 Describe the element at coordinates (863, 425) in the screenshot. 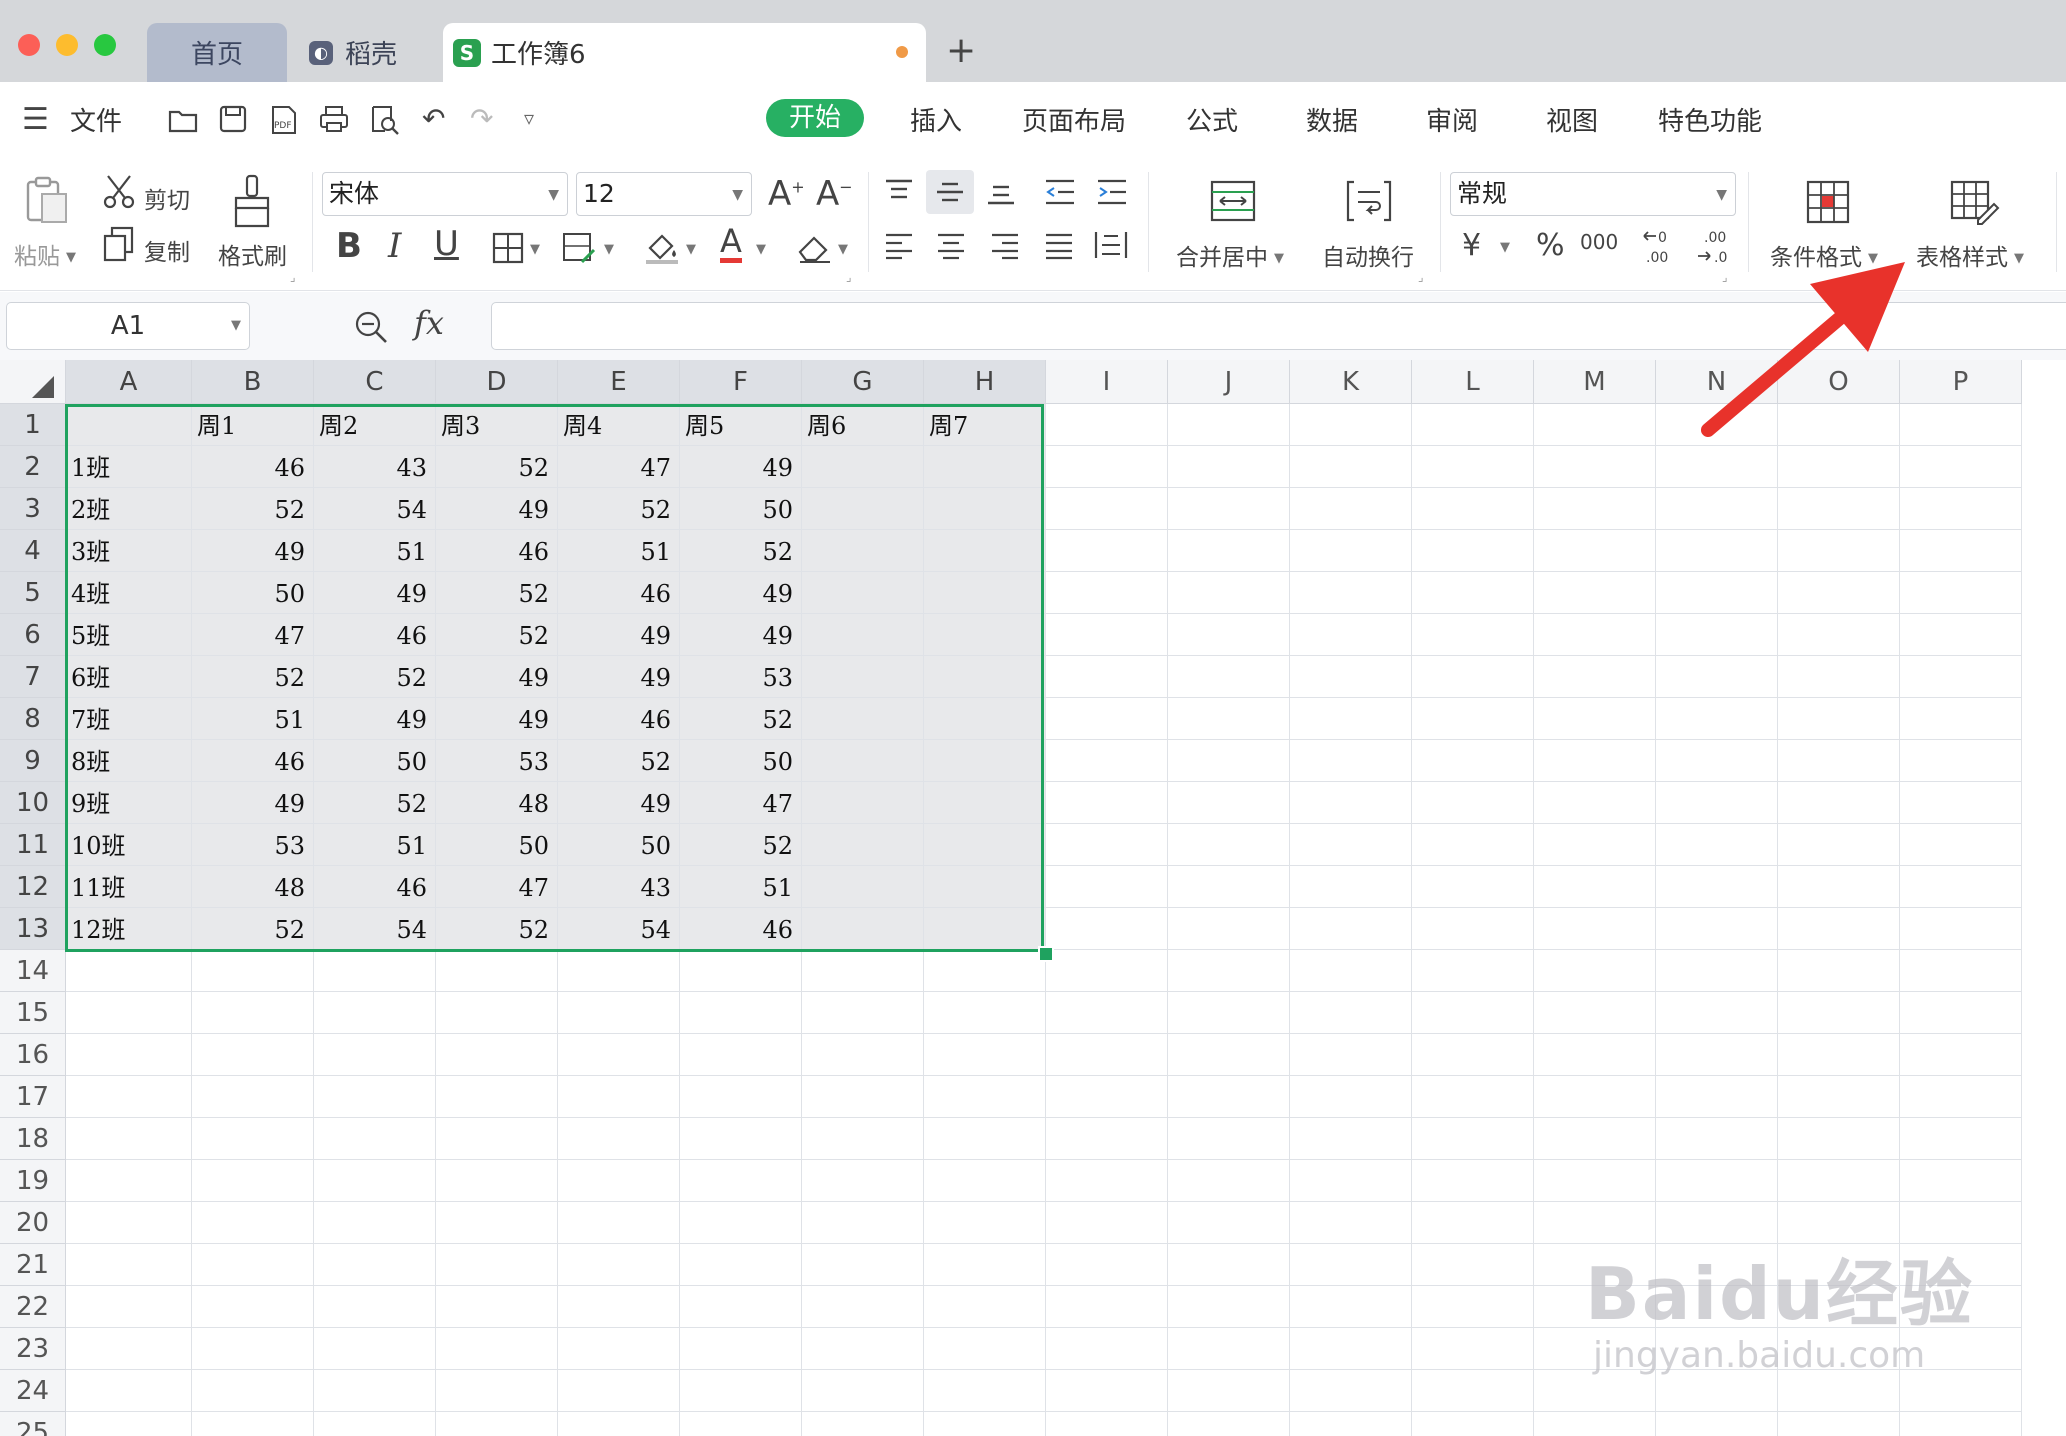

I see `cell-g1: 周6` at that location.